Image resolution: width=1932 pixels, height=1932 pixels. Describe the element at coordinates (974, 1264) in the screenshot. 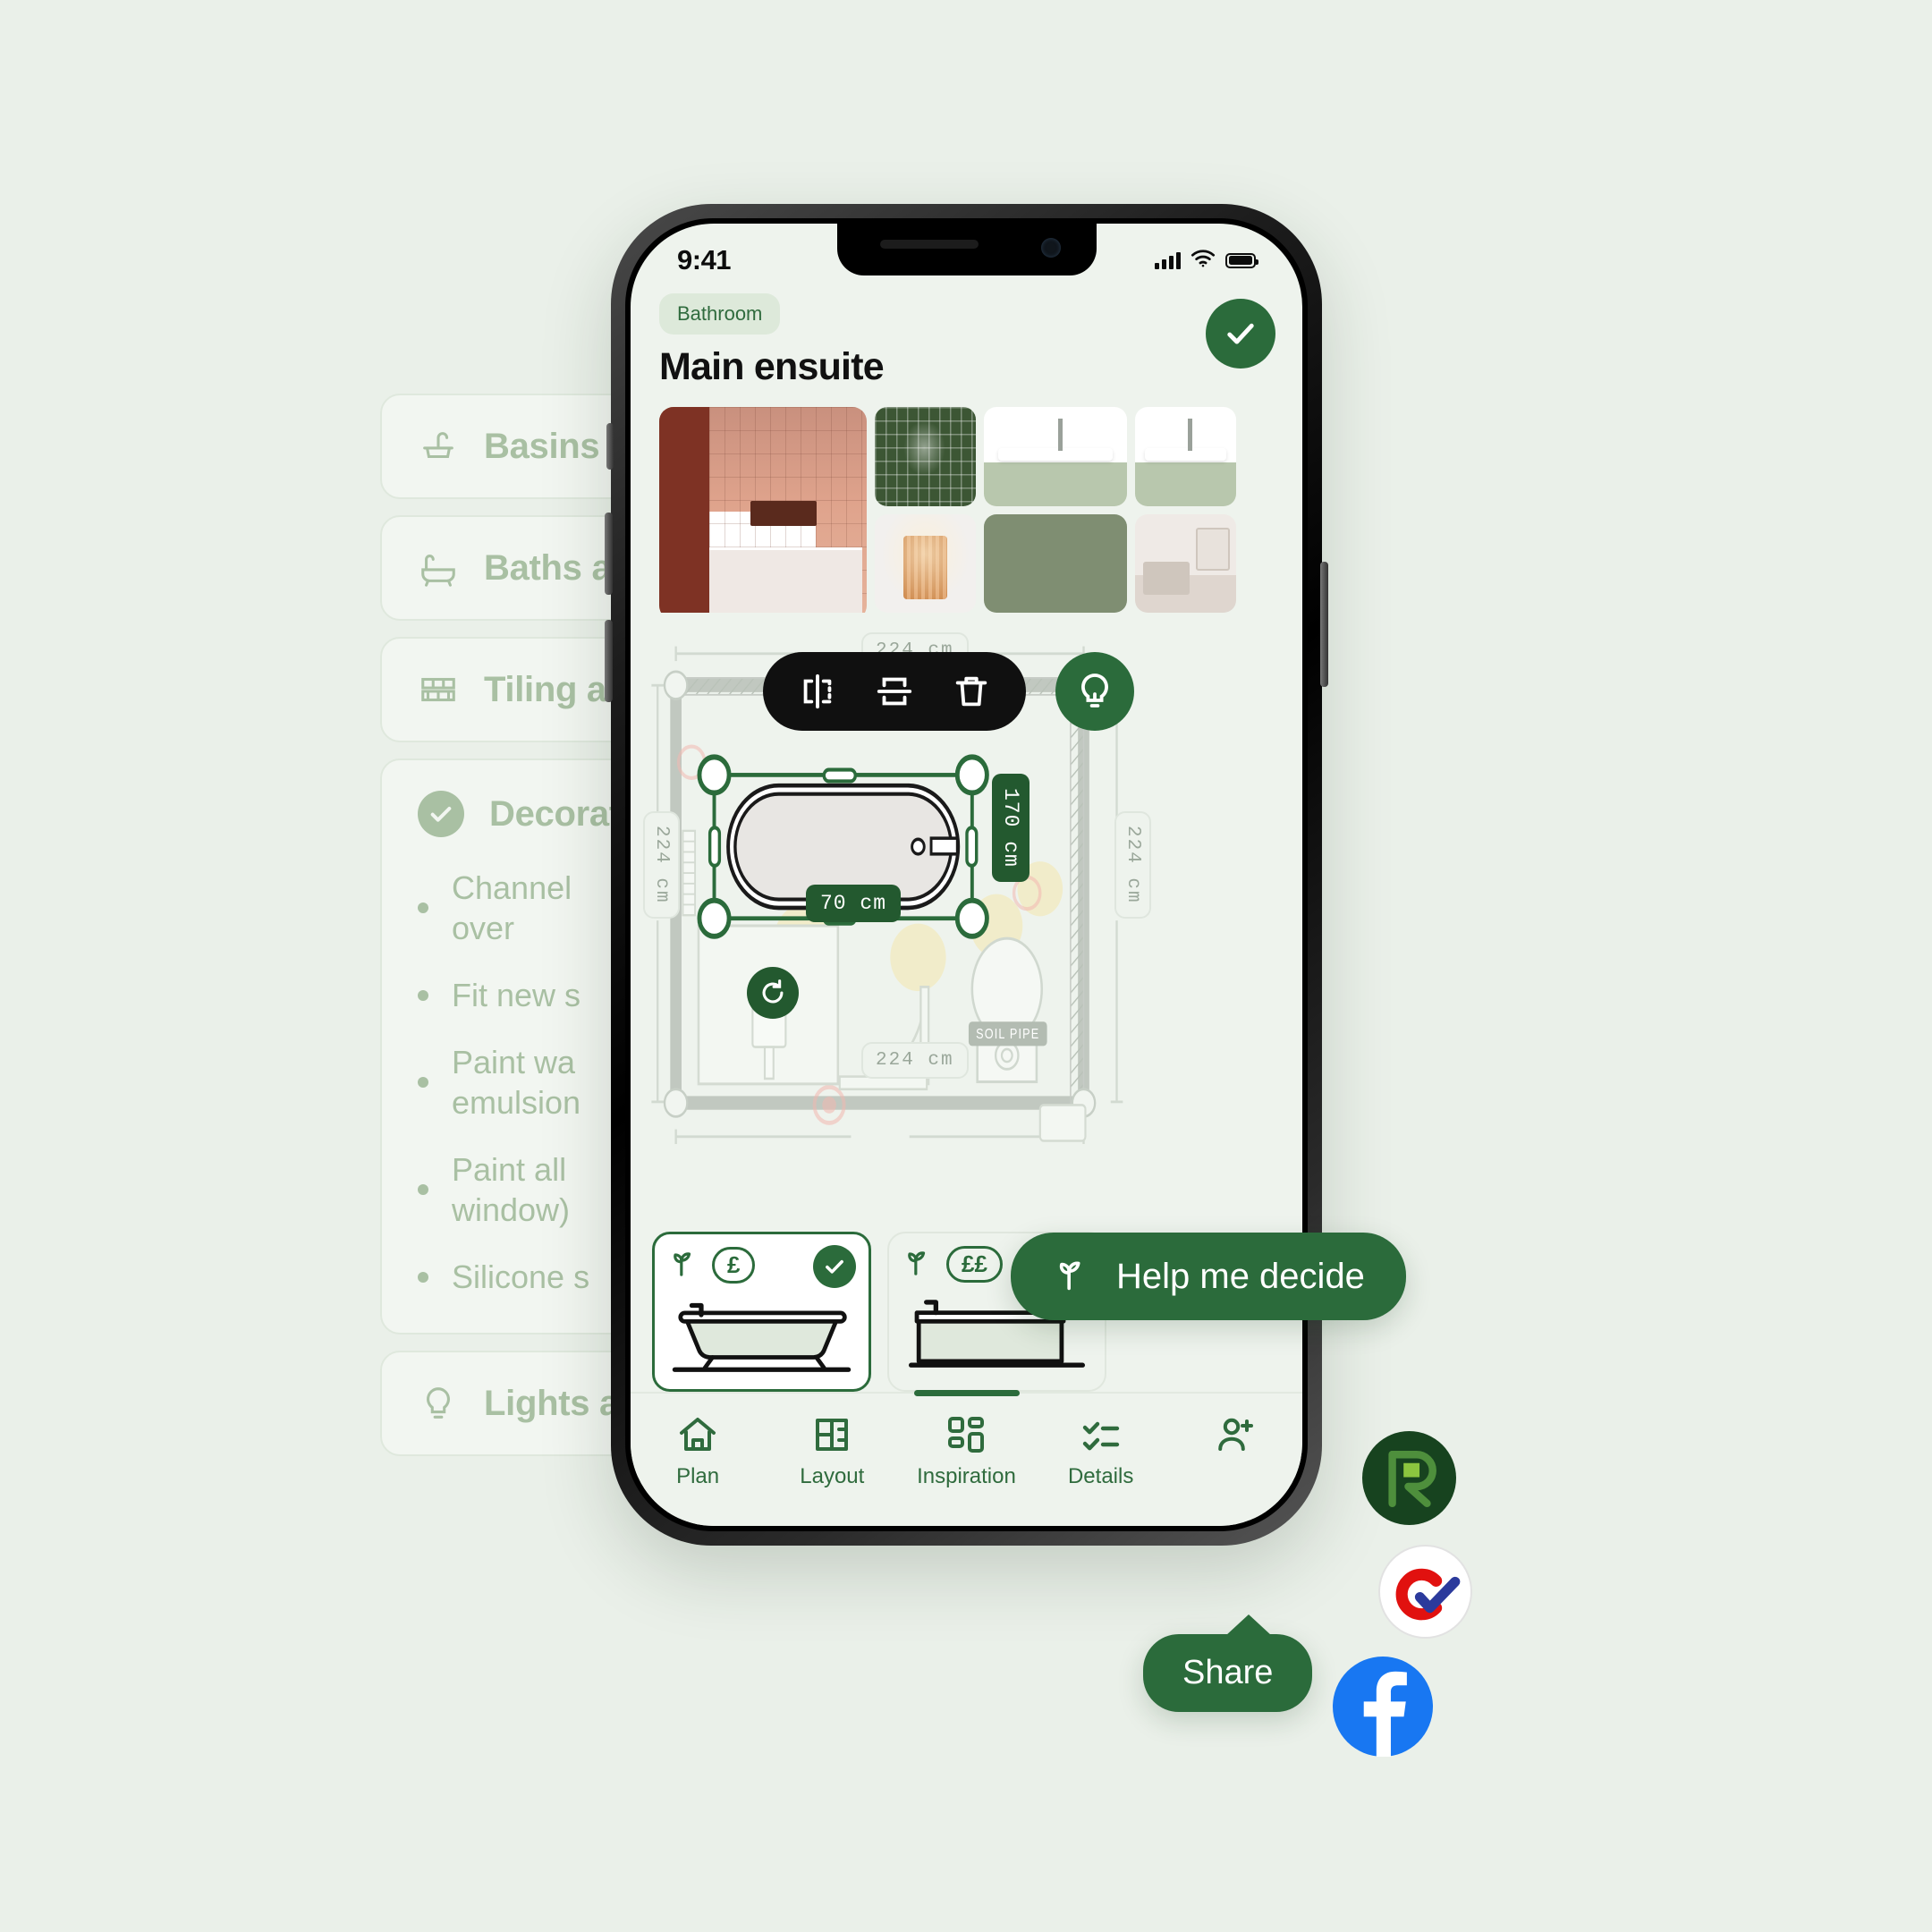

I see `price-badge: ££` at that location.